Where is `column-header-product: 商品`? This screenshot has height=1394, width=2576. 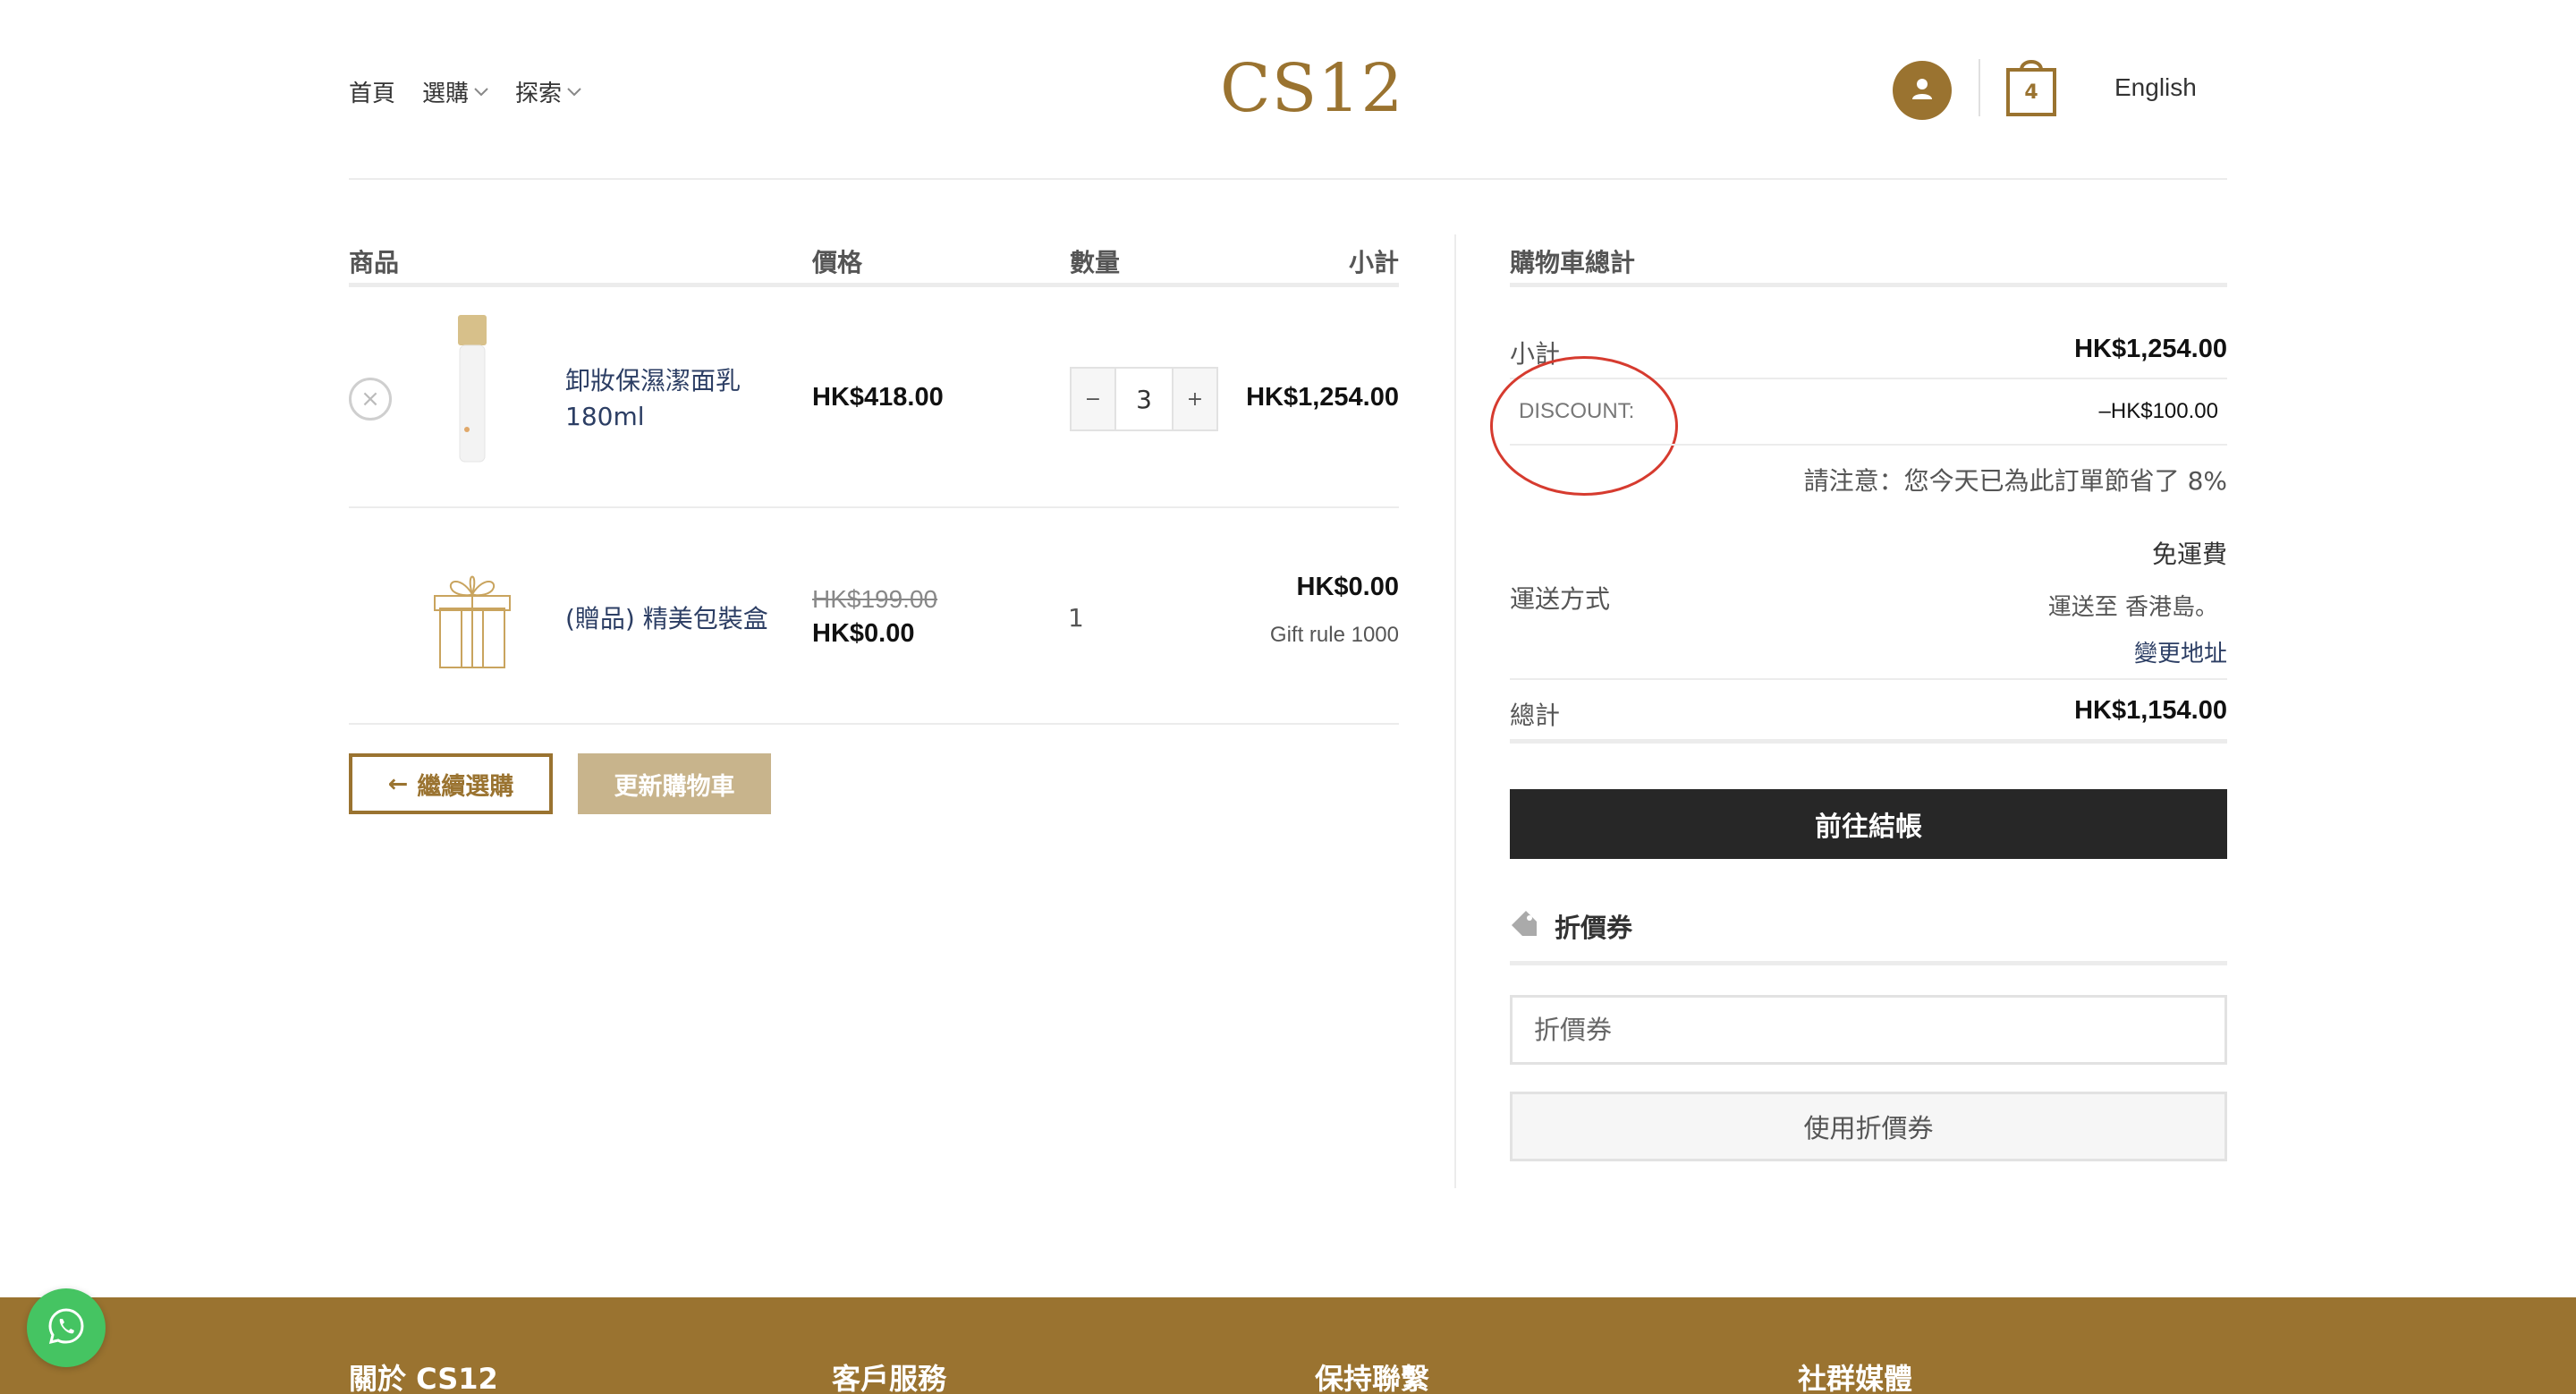
column-header-product: 商品 is located at coordinates (374, 262).